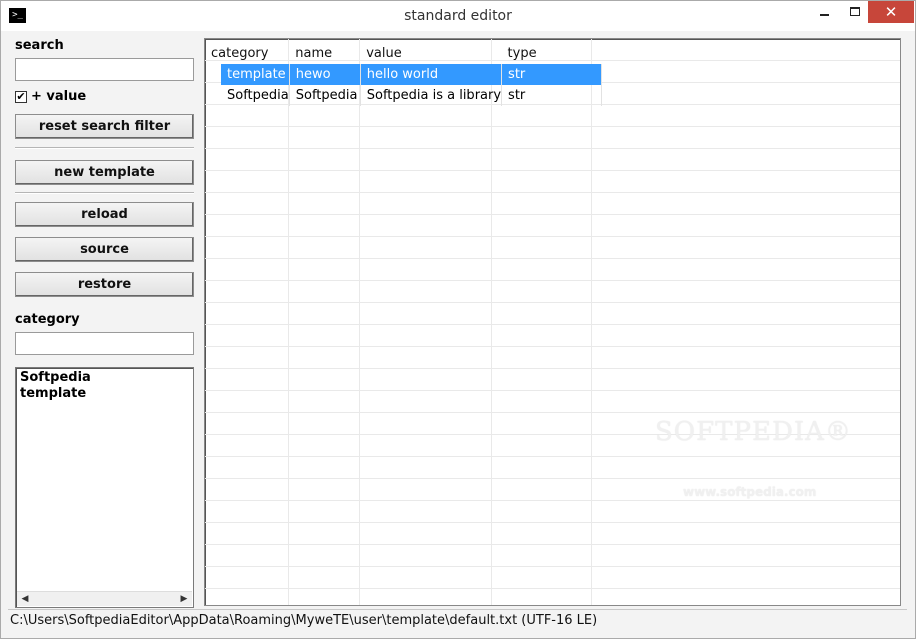  Describe the element at coordinates (104, 126) in the screenshot. I see `reset-search-filter-button: reset search filter` at that location.